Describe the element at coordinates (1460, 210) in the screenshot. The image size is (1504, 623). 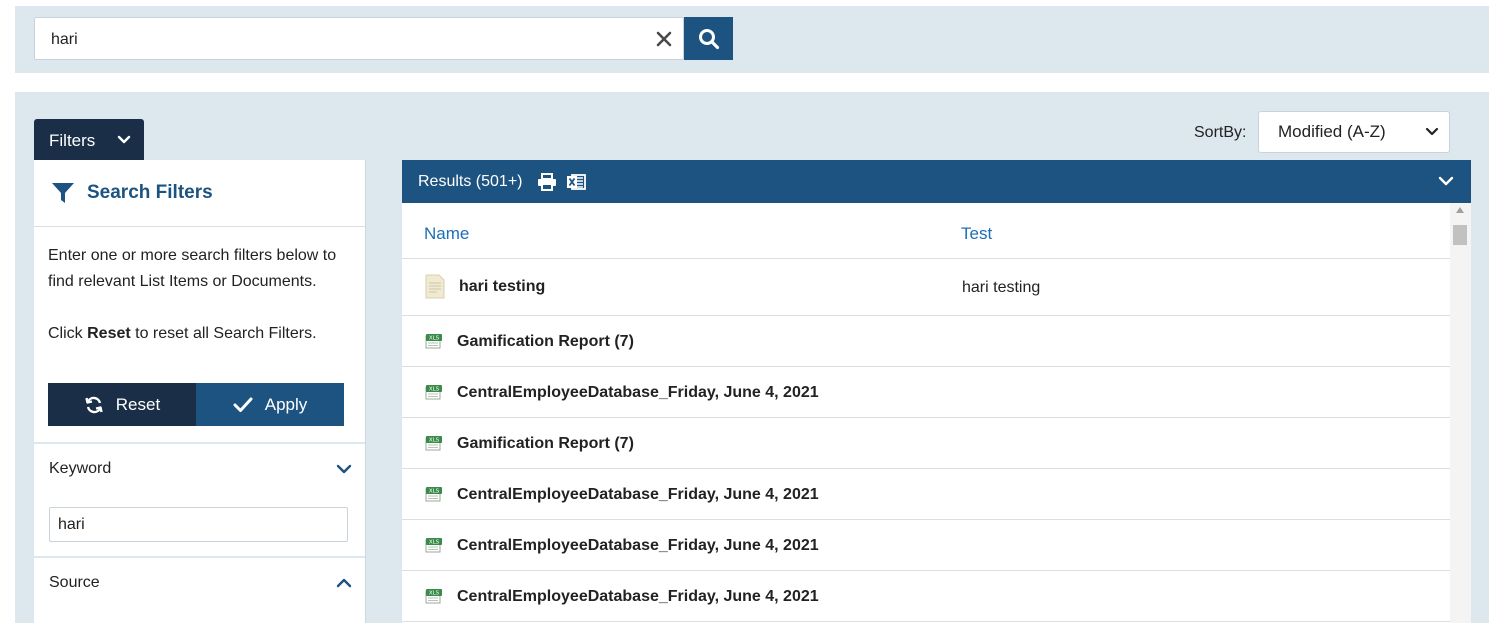
I see `scroll-up-arrow` at that location.